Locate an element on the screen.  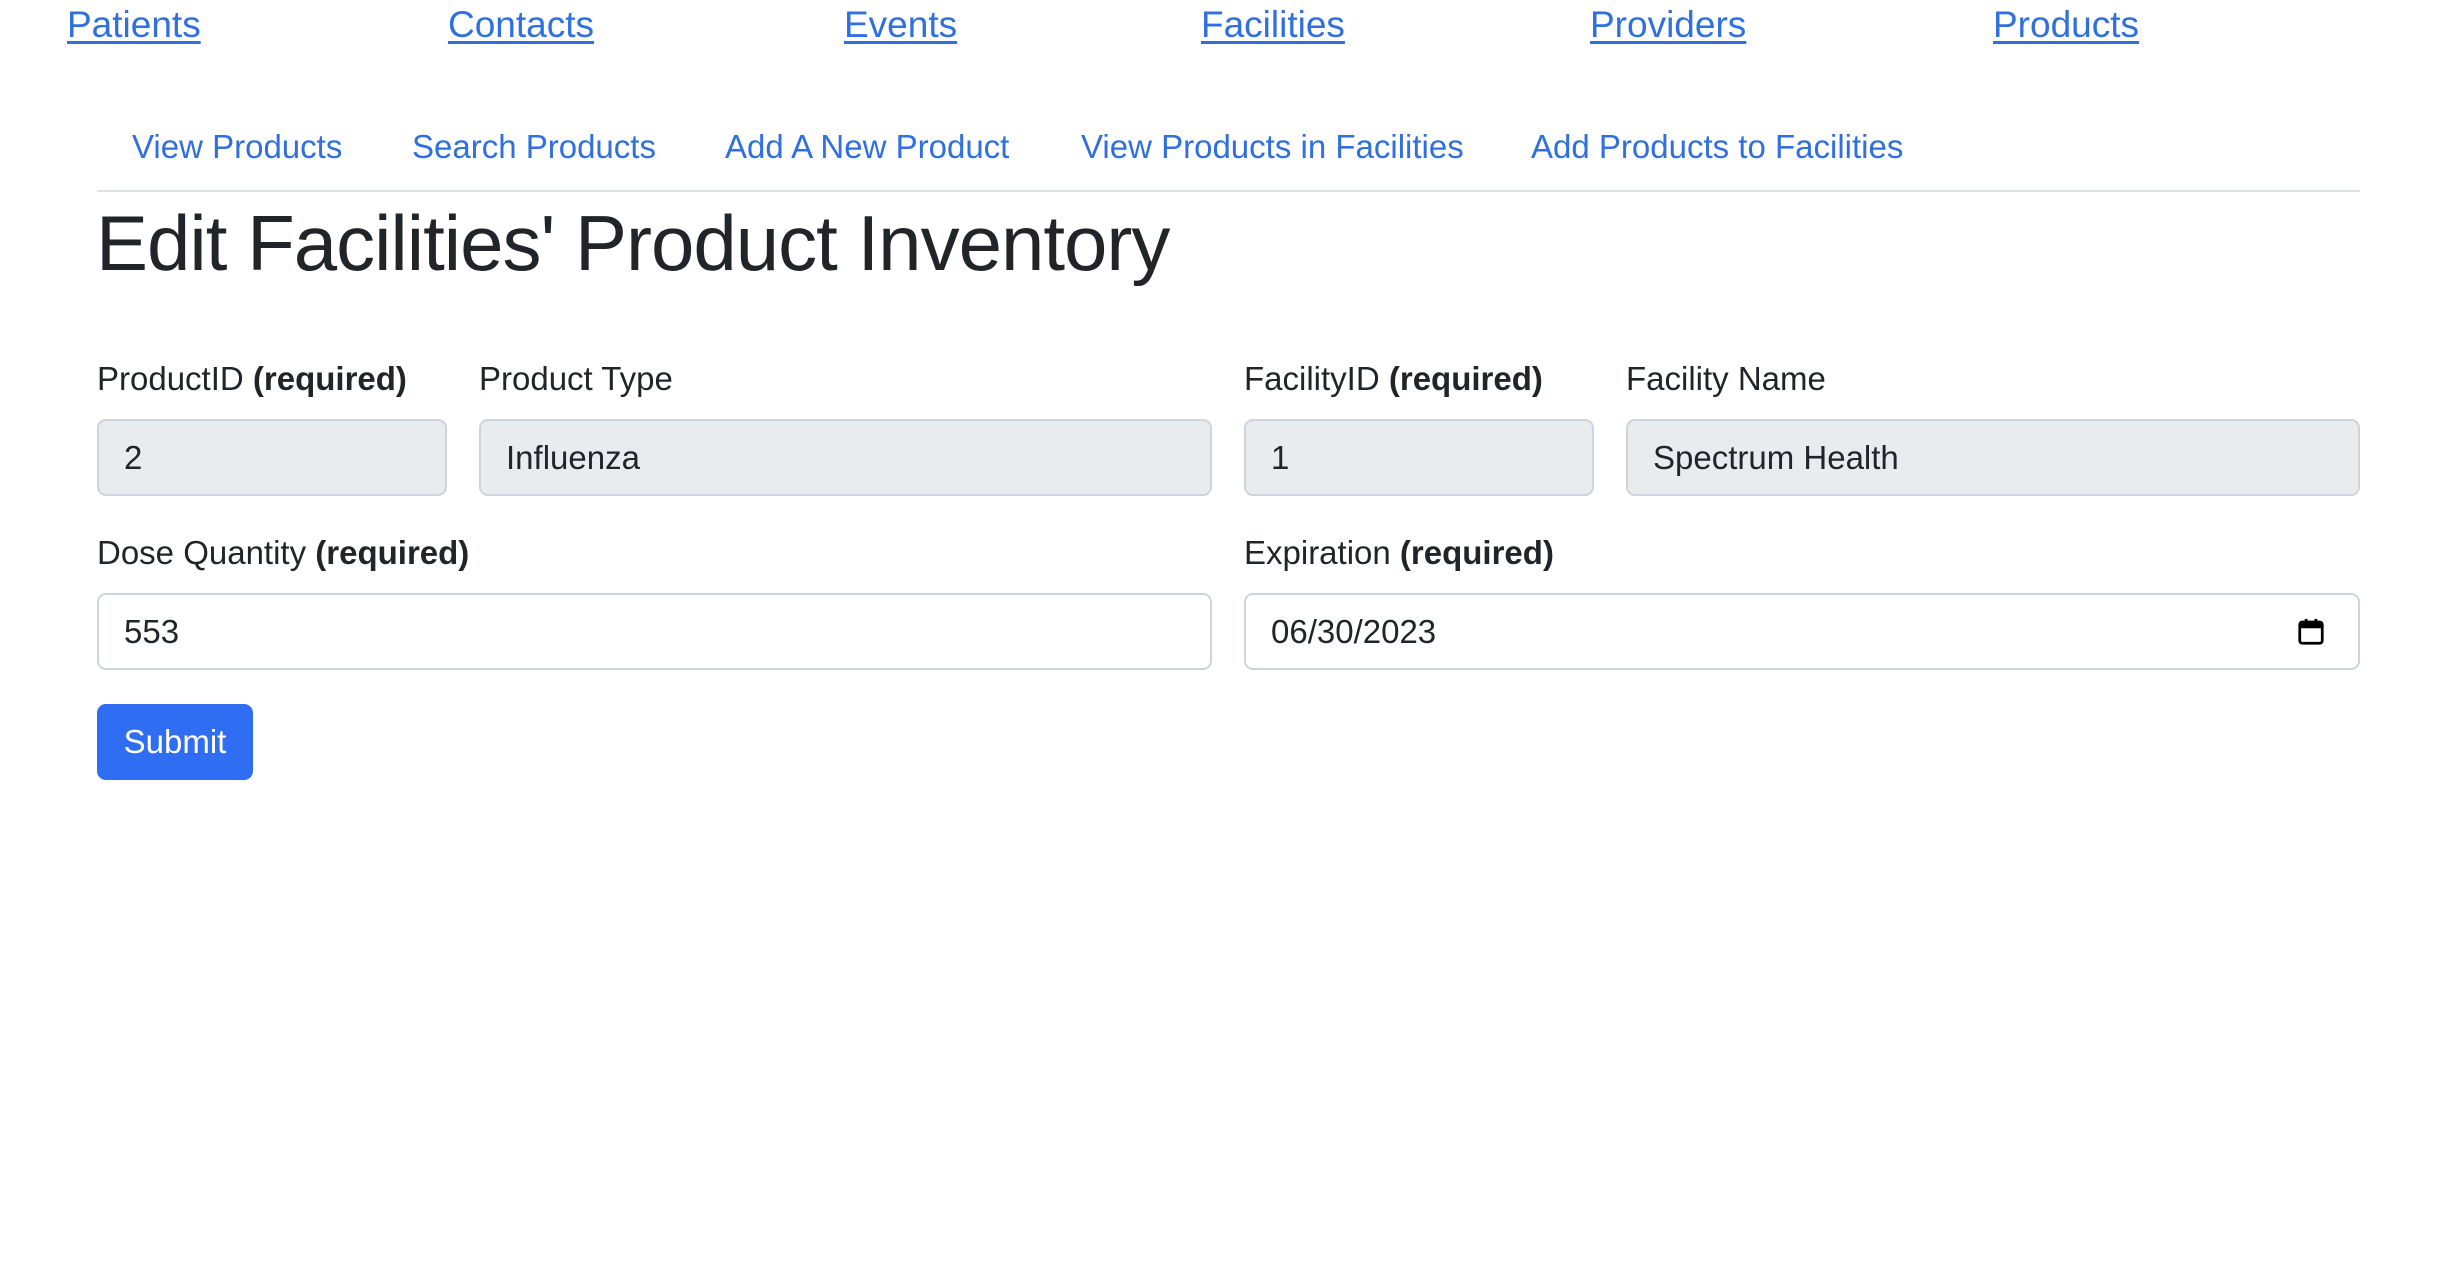
facility-id-field: 1 is located at coordinates (1419, 457).